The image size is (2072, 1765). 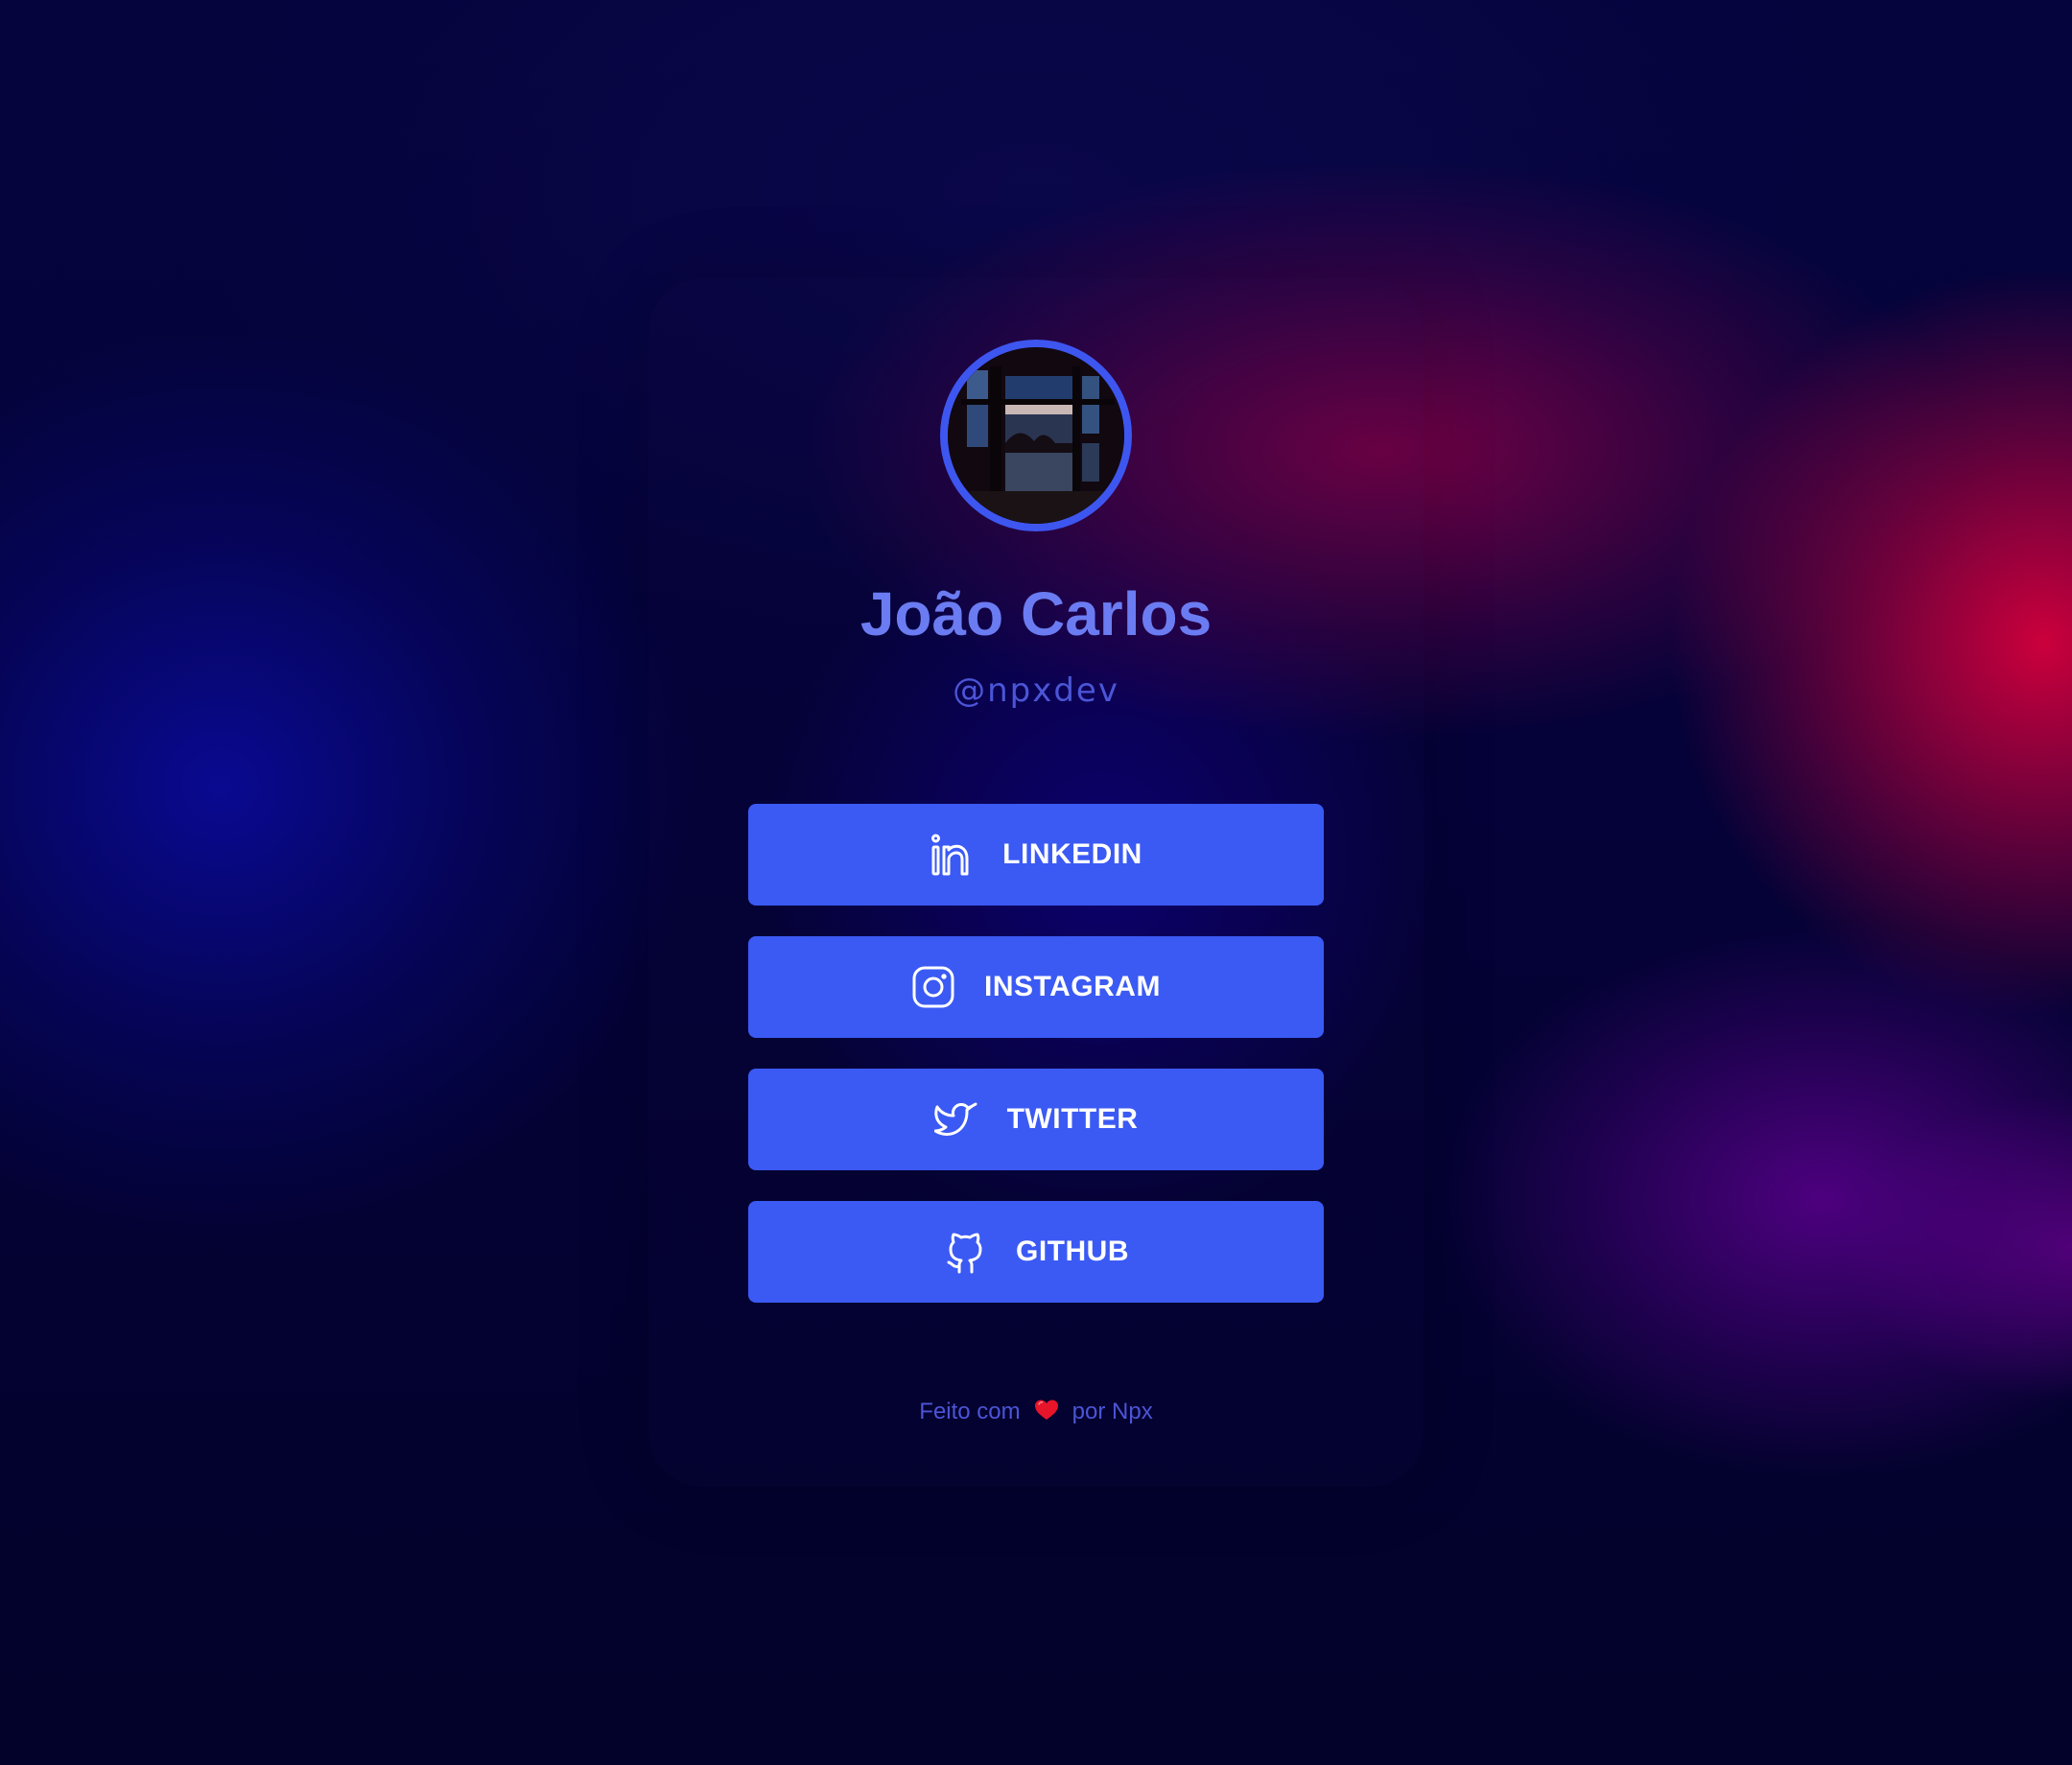 I want to click on footer-suffix: por Npx, so click(x=1112, y=1411).